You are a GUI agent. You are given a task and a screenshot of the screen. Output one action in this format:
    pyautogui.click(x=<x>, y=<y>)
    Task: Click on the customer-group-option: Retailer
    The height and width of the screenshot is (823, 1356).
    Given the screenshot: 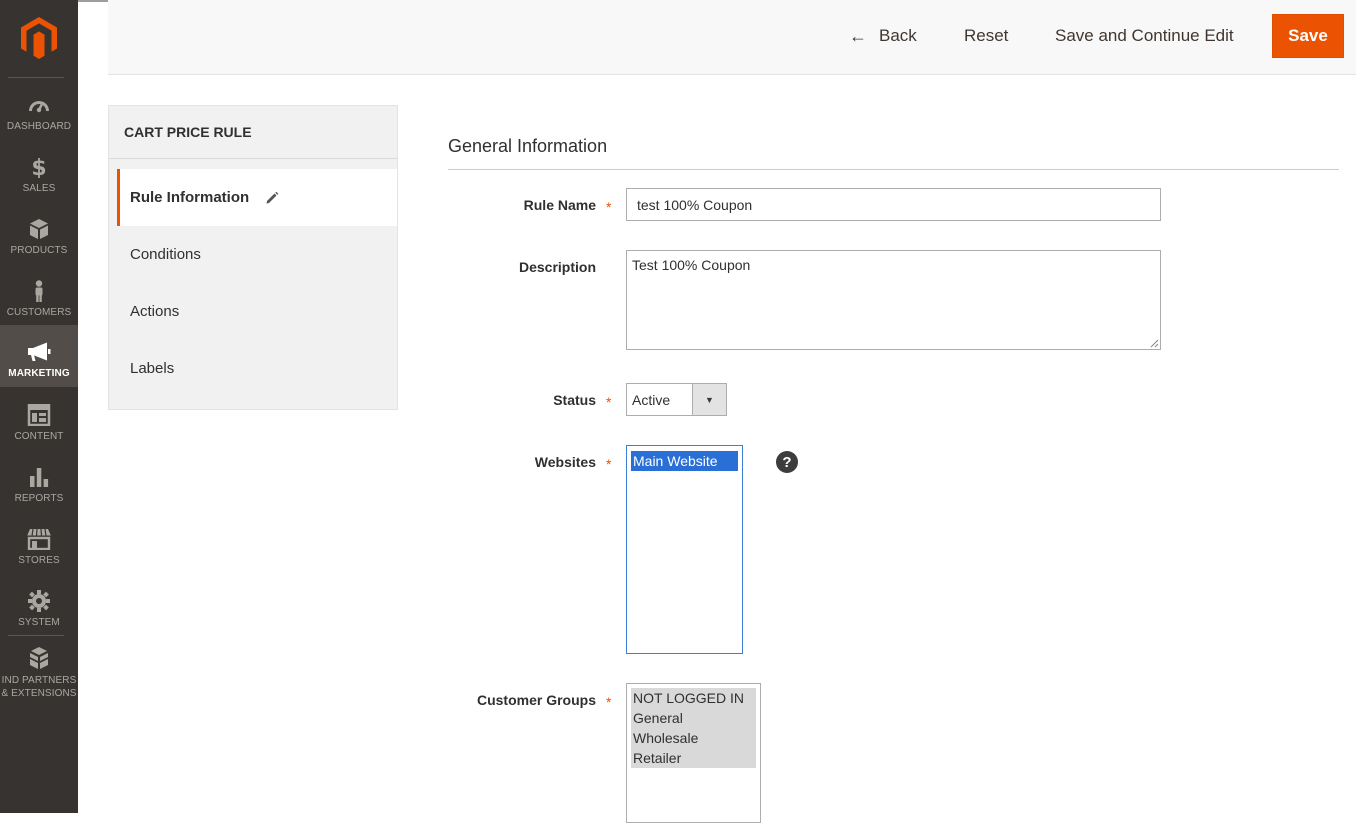 What is the action you would take?
    pyautogui.click(x=693, y=758)
    